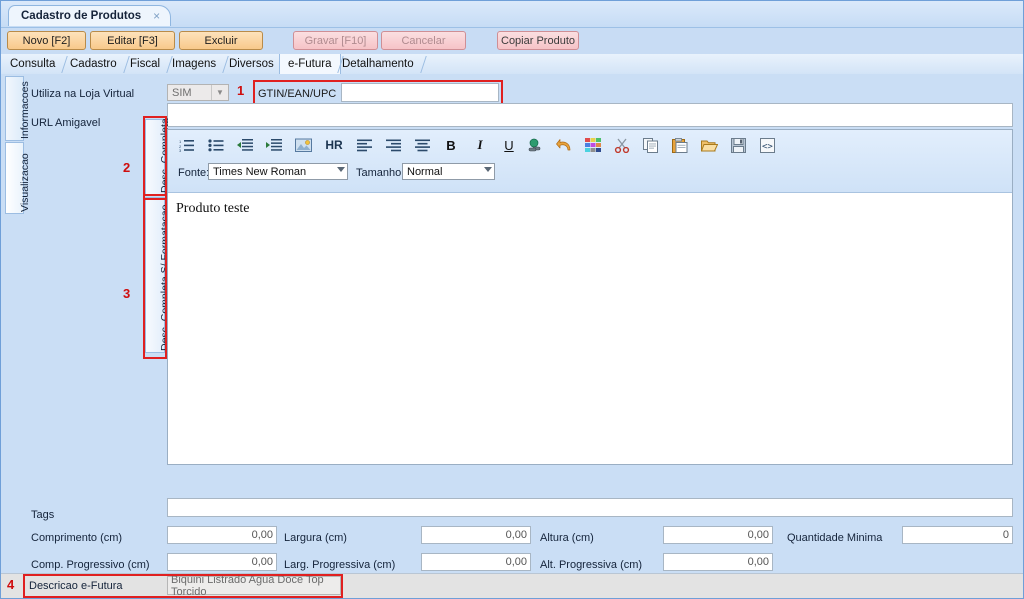 The height and width of the screenshot is (599, 1024). I want to click on loja-virtual-select: SIM ▼, so click(198, 92).